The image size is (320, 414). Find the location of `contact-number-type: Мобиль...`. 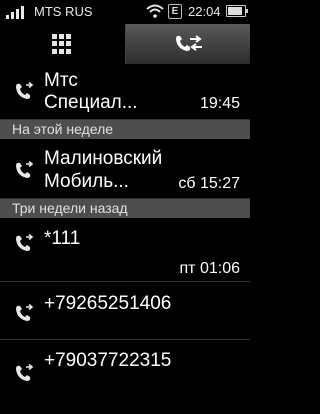

contact-number-type: Мобиль... is located at coordinates (86, 181).